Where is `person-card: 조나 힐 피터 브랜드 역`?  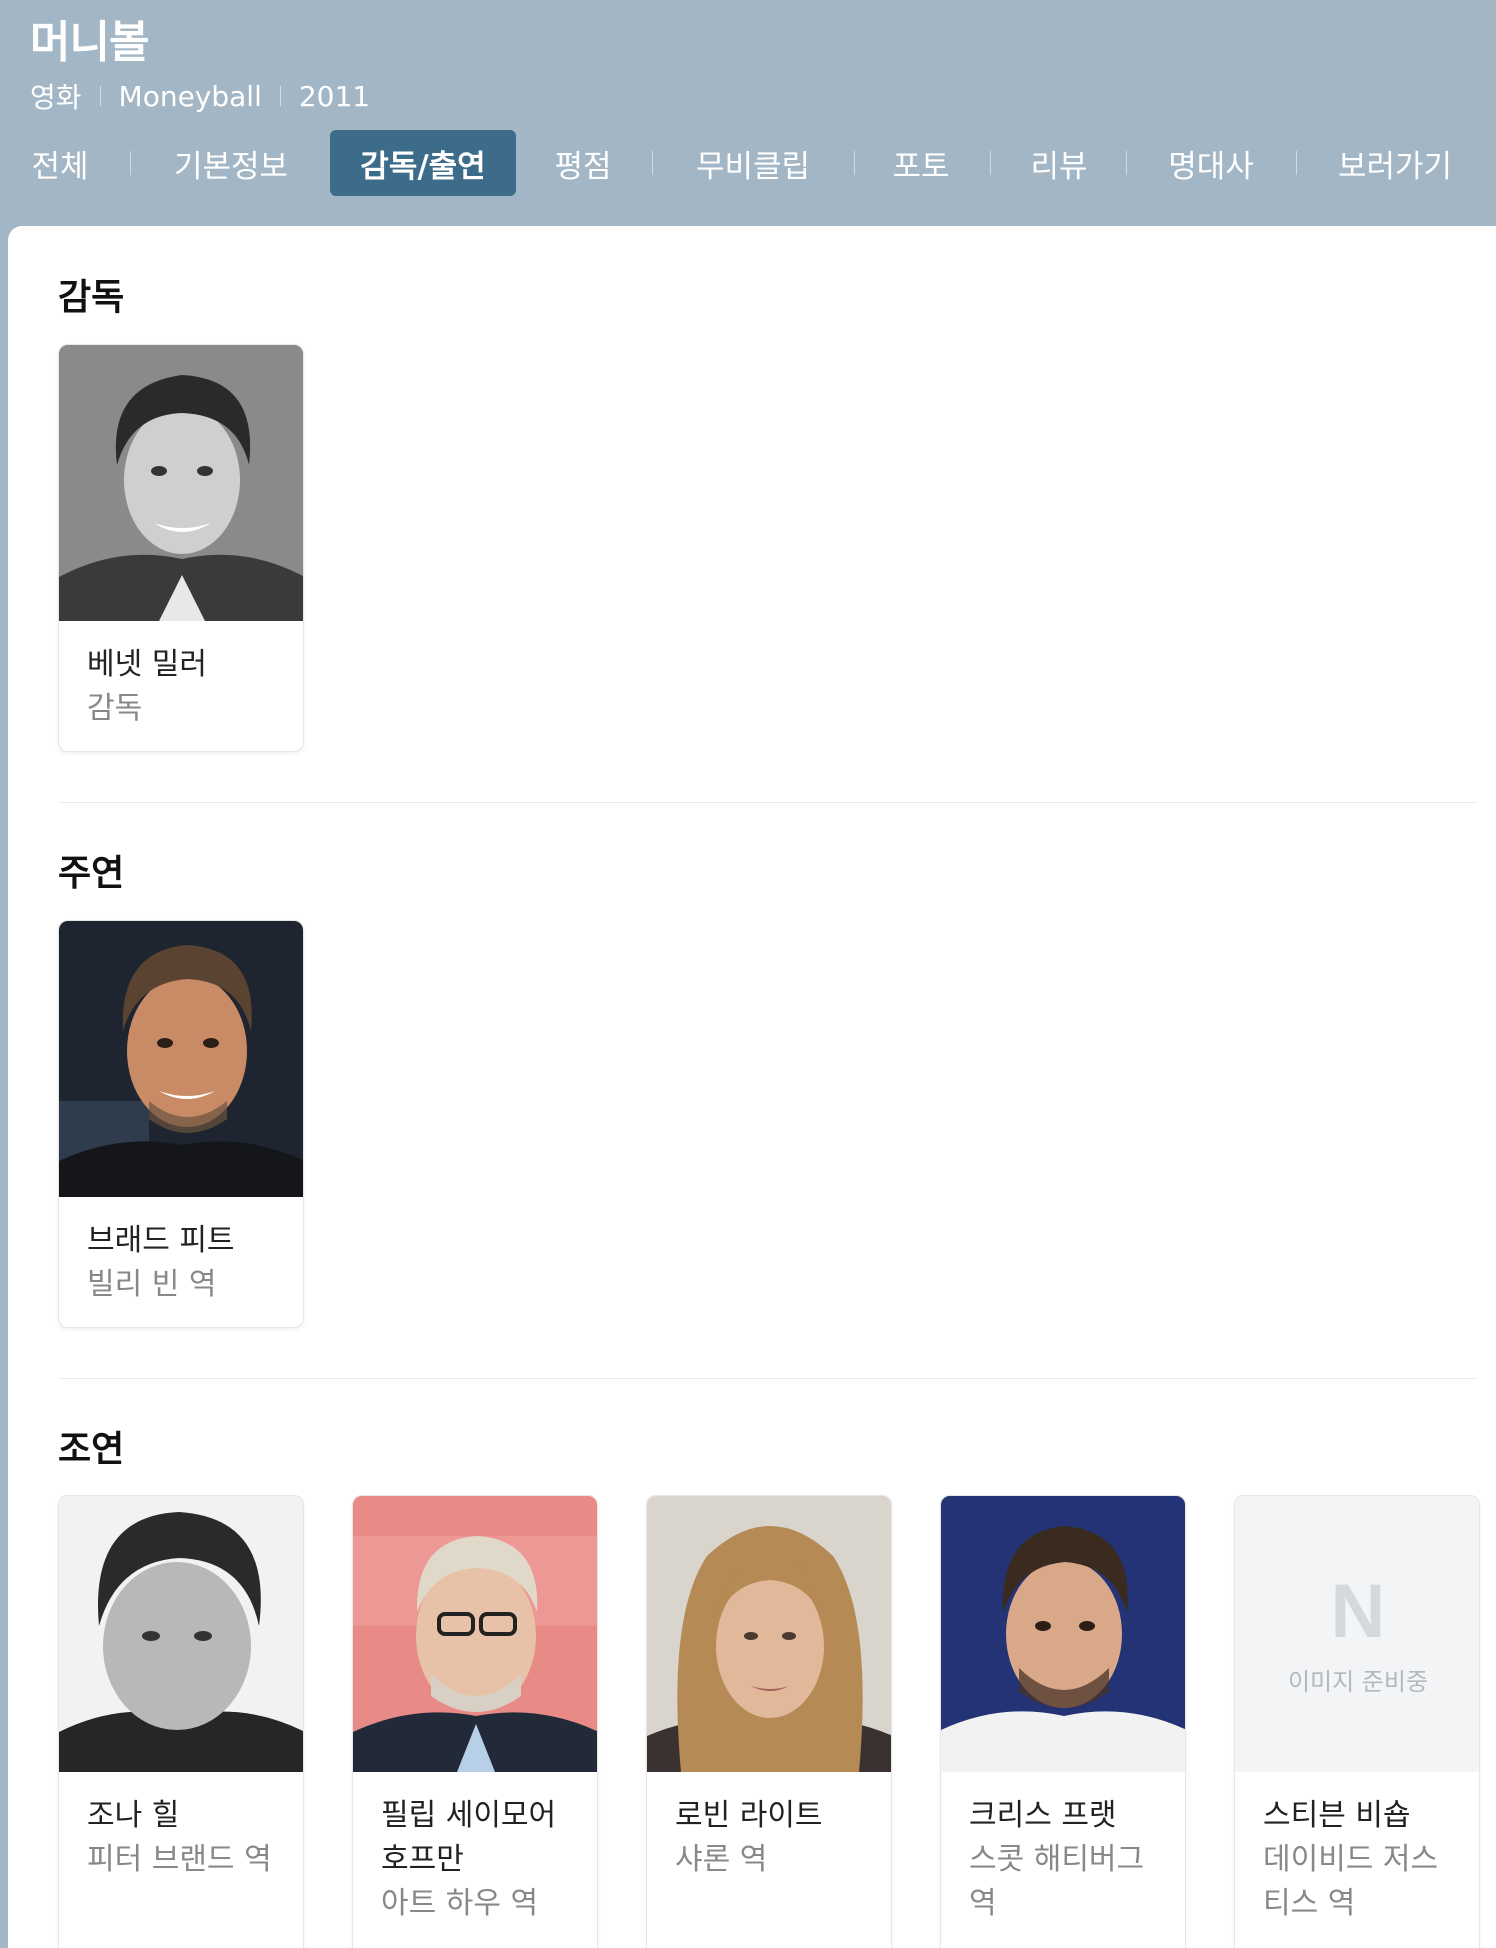
person-card: 조나 힐 피터 브랜드 역 is located at coordinates (181, 1721).